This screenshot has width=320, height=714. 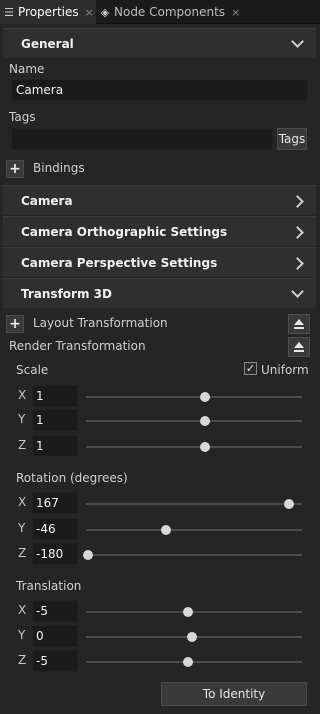 I want to click on section-camera-header: Camera, so click(x=159, y=200).